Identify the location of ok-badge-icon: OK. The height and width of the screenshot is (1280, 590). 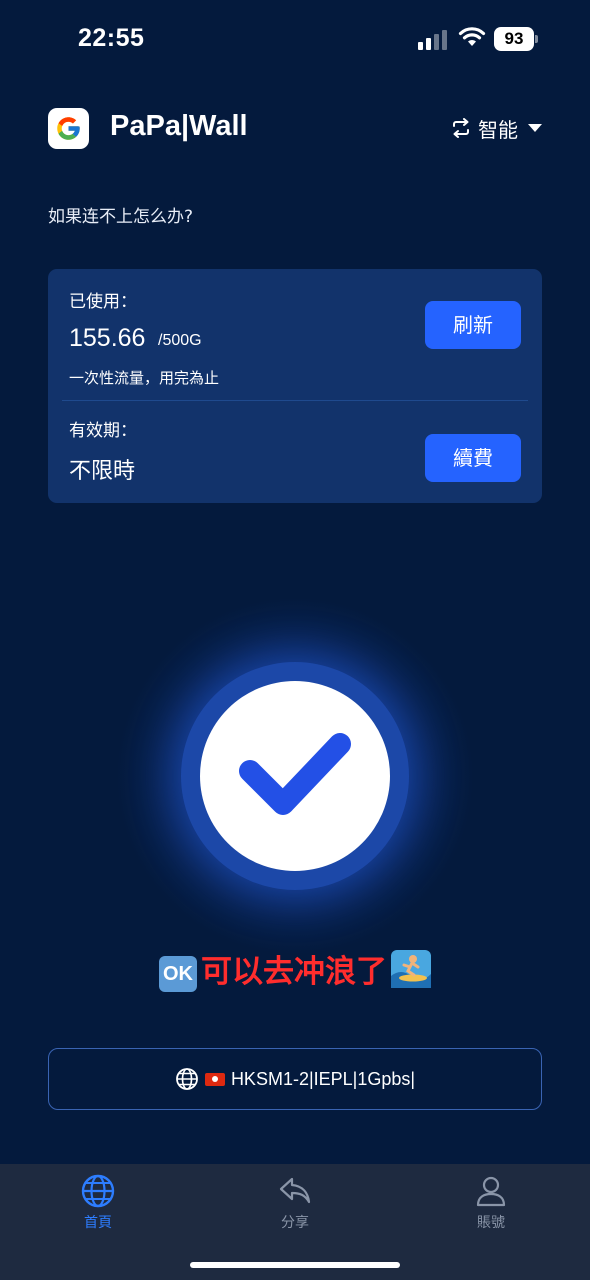
(178, 974).